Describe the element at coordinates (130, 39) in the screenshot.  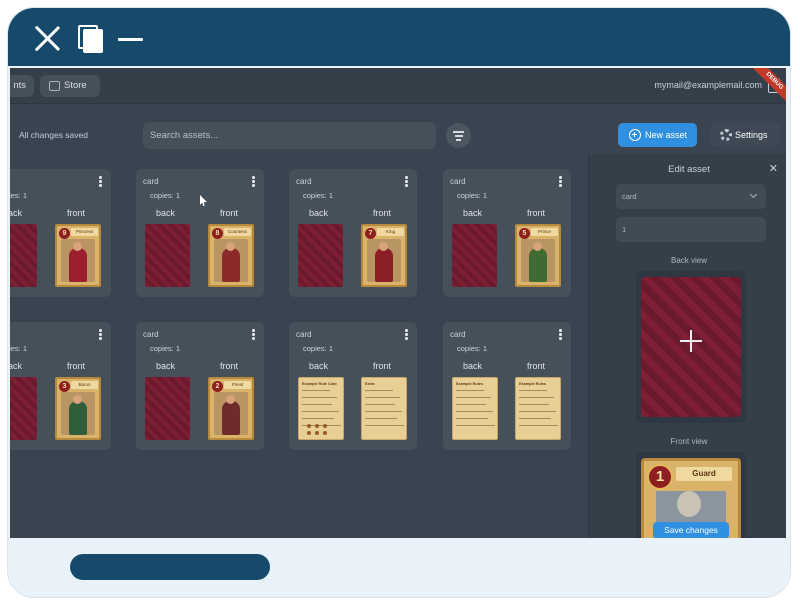
I see `minimize-icon` at that location.